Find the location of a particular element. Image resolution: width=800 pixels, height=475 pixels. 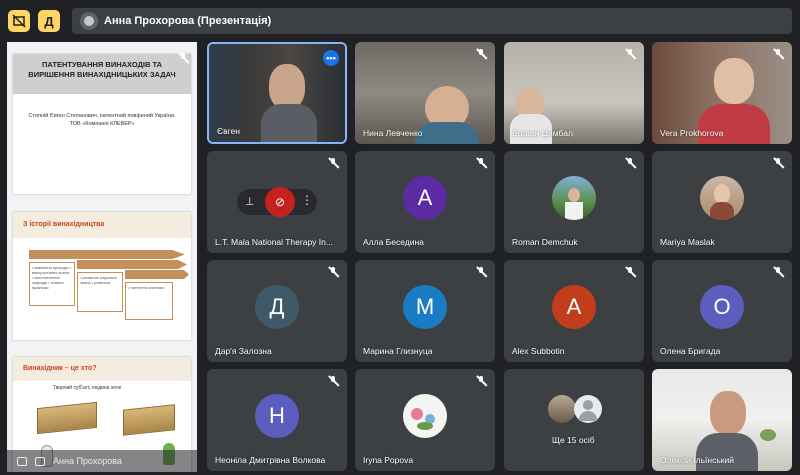

participant-tile: Mariya Maslak is located at coordinates (722, 202).